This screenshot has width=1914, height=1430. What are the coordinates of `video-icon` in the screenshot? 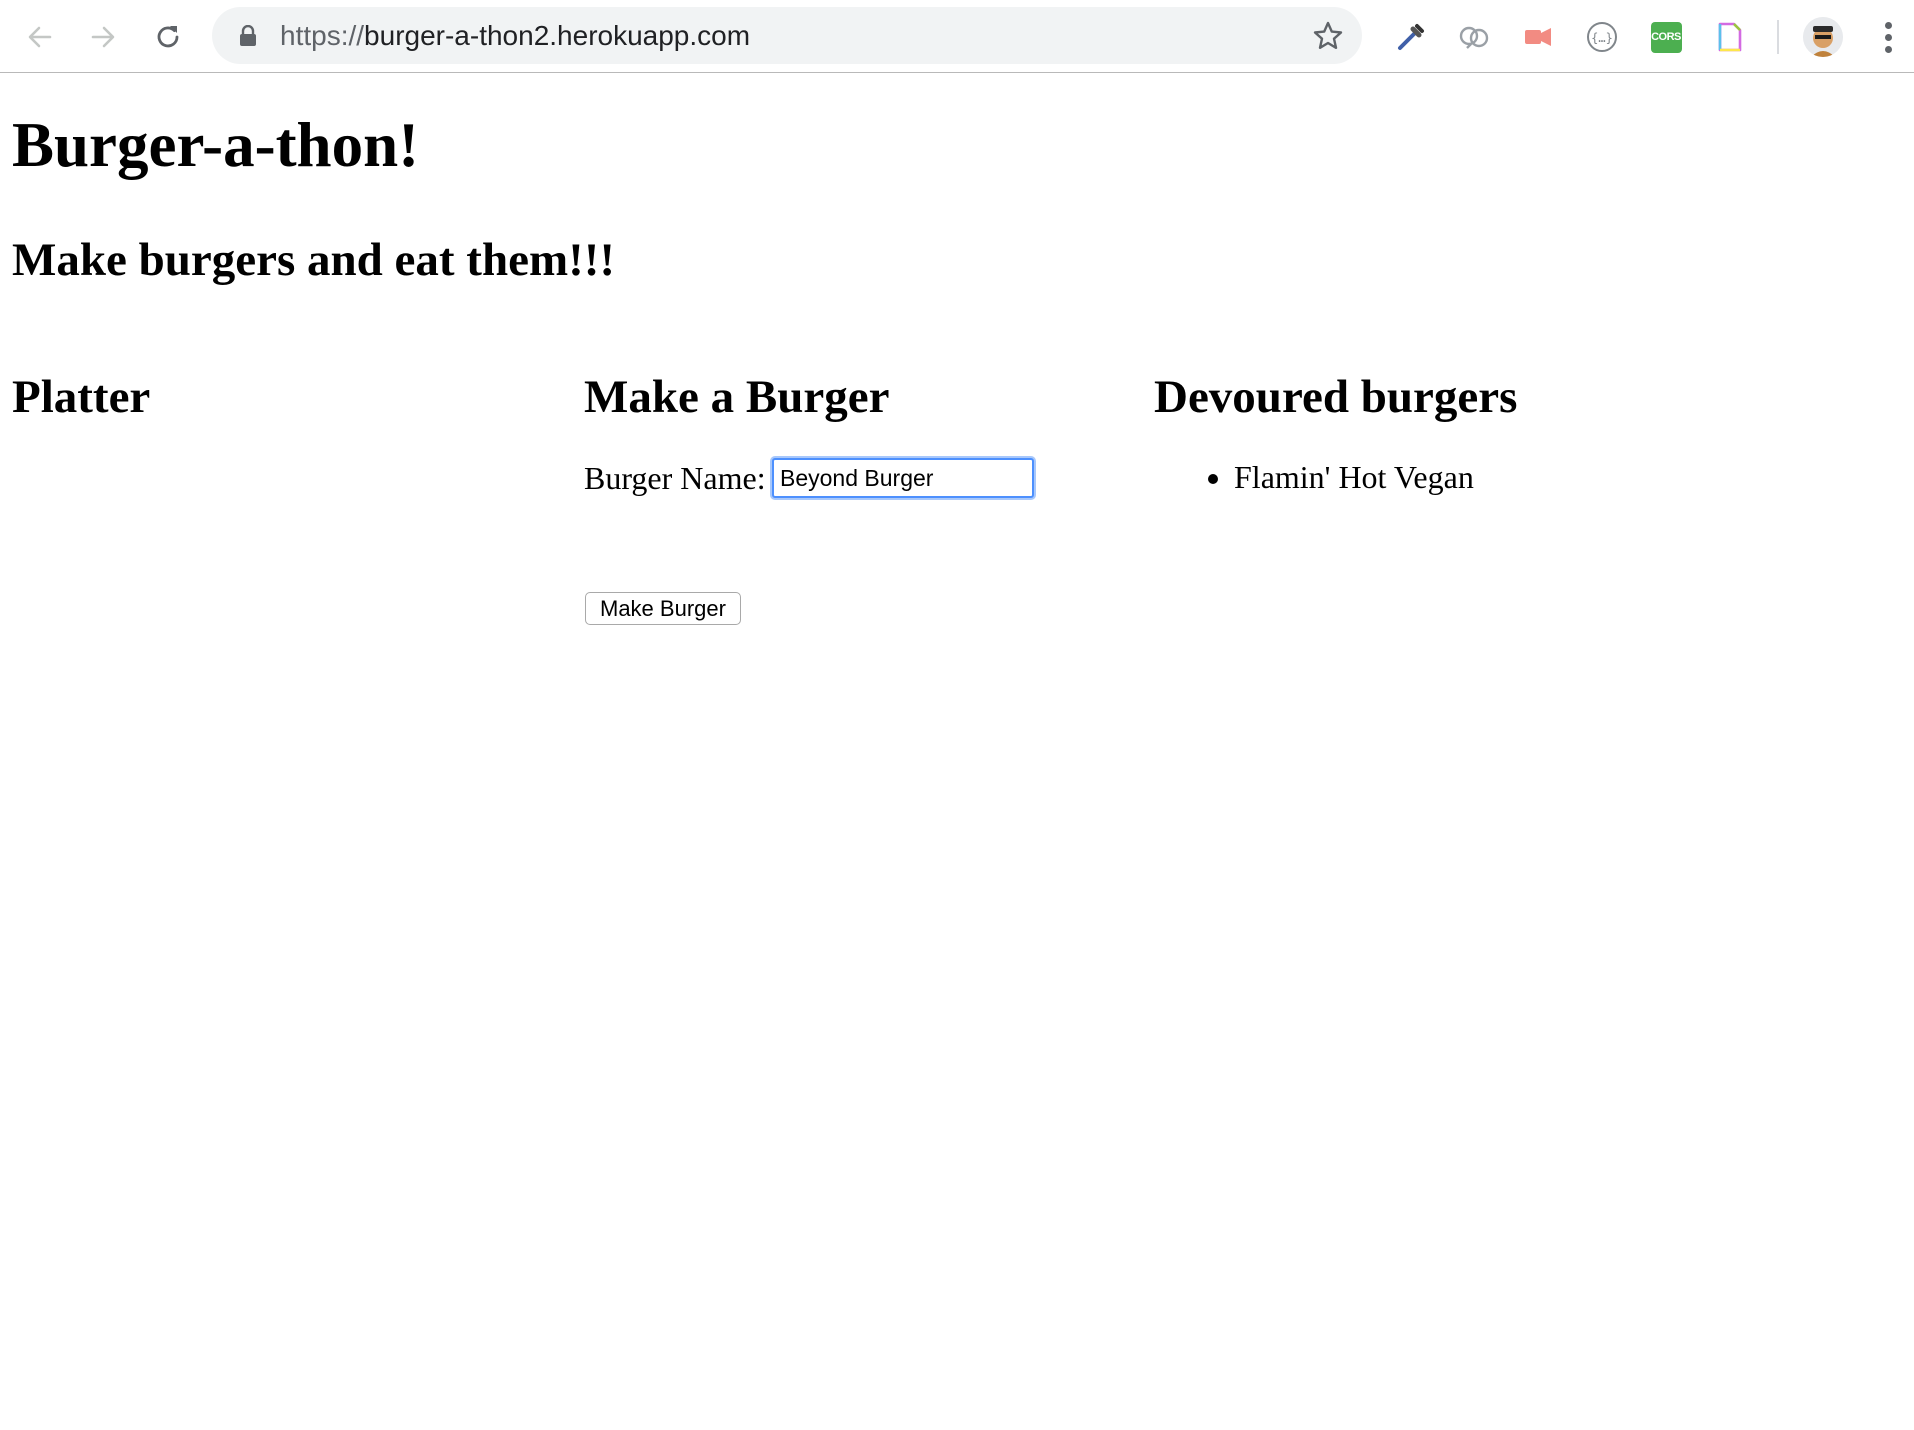 It's located at (1538, 37).